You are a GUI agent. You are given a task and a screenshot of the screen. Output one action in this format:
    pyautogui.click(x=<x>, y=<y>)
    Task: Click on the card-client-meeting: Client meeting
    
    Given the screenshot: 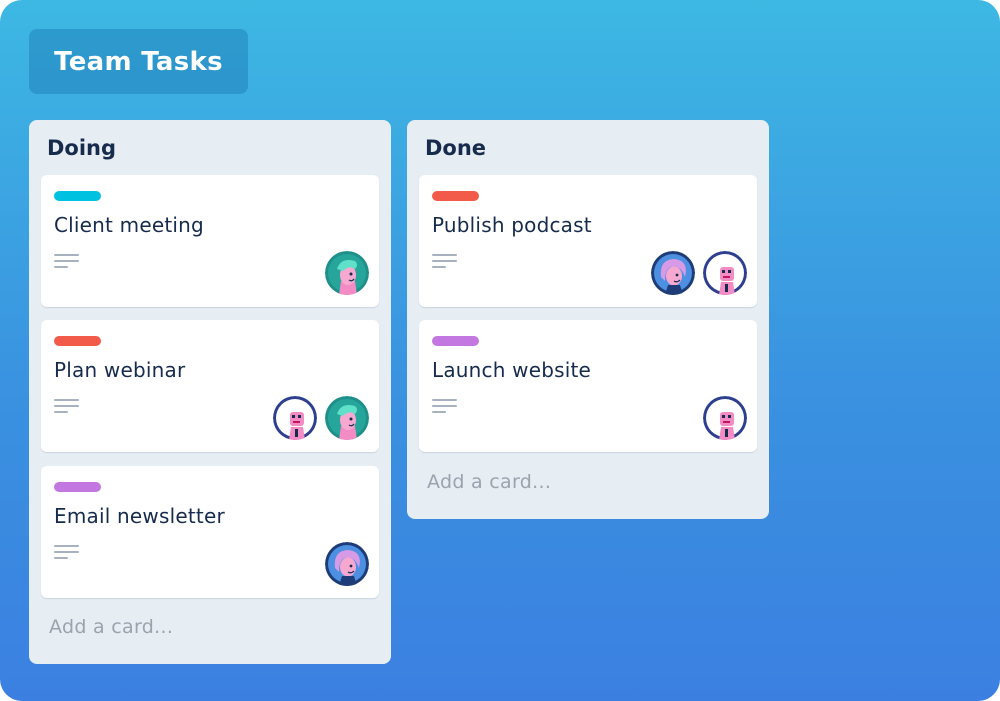 What is the action you would take?
    pyautogui.click(x=210, y=241)
    